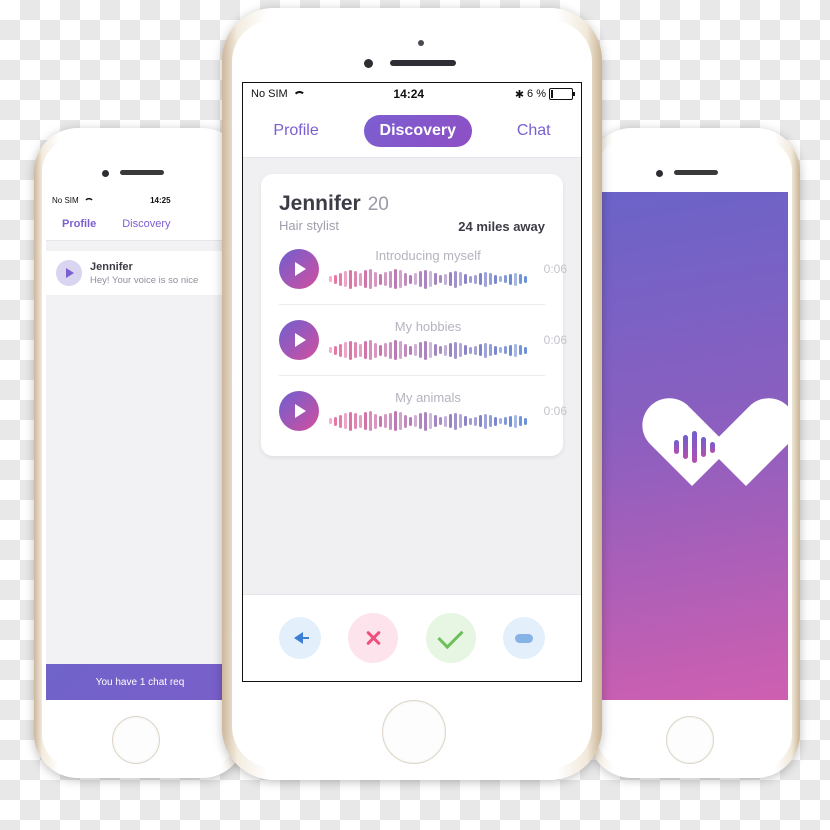 The height and width of the screenshot is (830, 830). Describe the element at coordinates (378, 204) in the screenshot. I see `profile-age: 20` at that location.